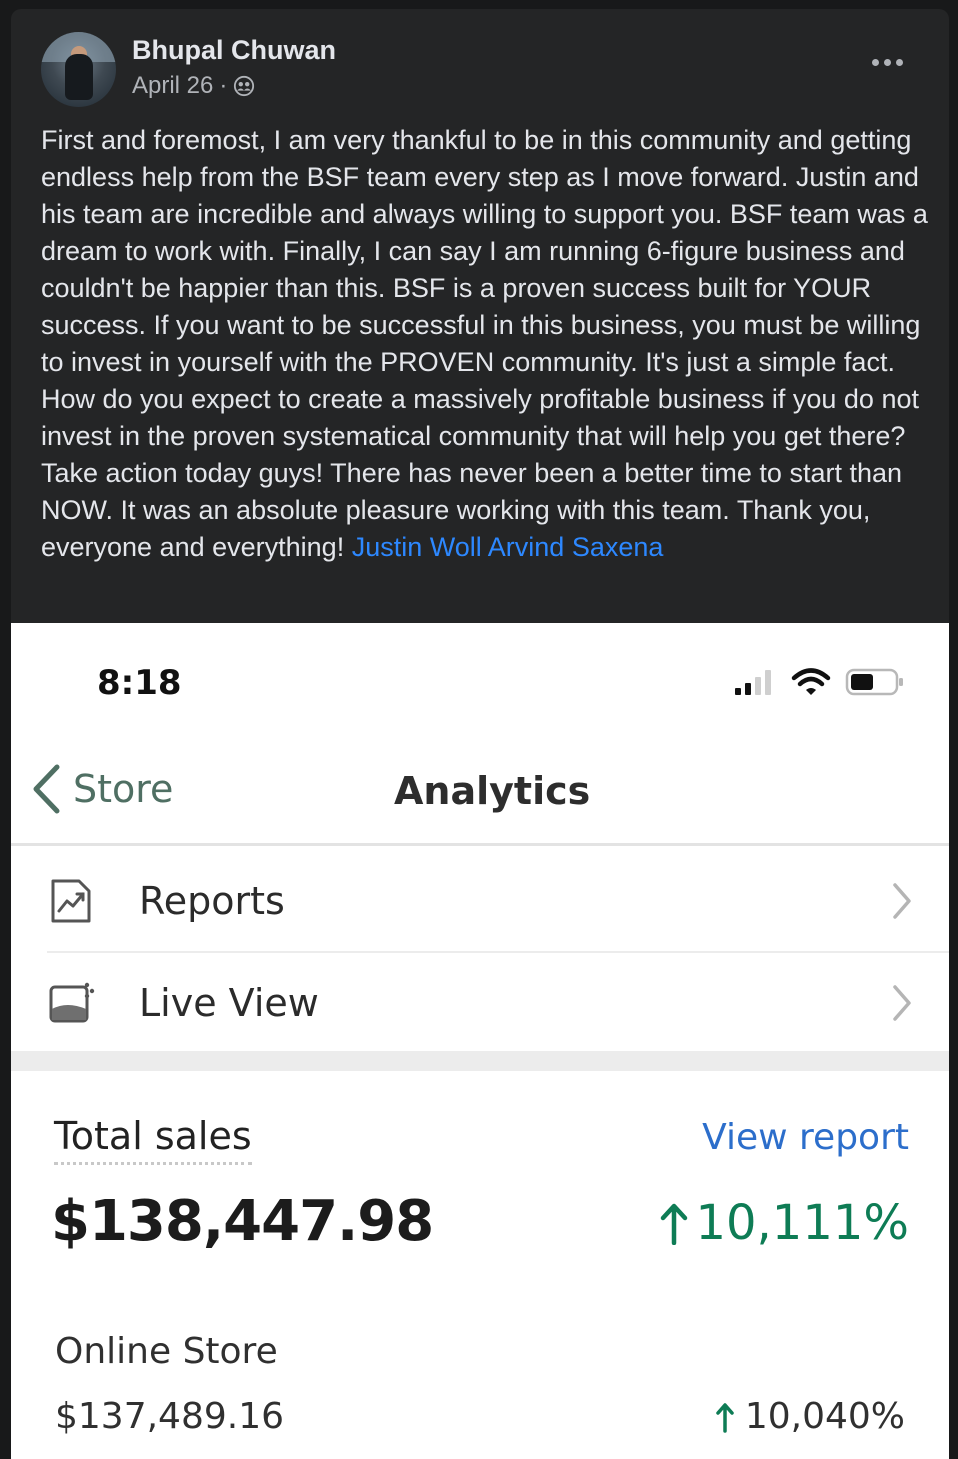 The image size is (958, 1459). Describe the element at coordinates (139, 683) in the screenshot. I see `status-time: 8:18` at that location.